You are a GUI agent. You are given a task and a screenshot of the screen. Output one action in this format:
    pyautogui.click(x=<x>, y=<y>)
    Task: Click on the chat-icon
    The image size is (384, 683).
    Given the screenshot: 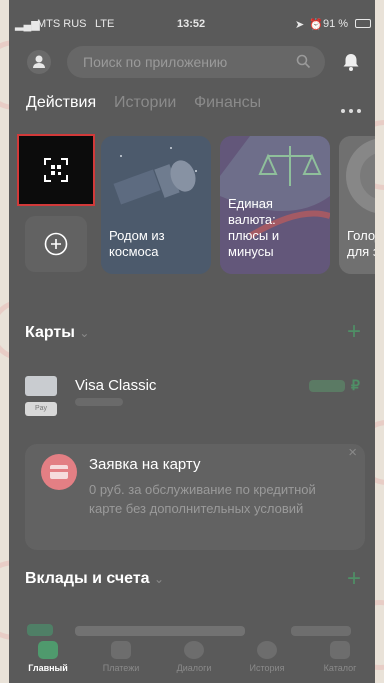 What is the action you would take?
    pyautogui.click(x=194, y=650)
    